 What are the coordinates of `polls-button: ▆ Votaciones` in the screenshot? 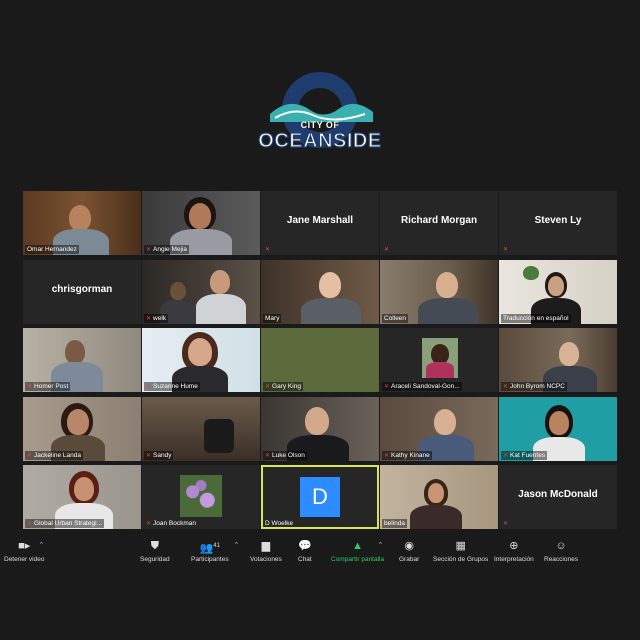 It's located at (266, 551).